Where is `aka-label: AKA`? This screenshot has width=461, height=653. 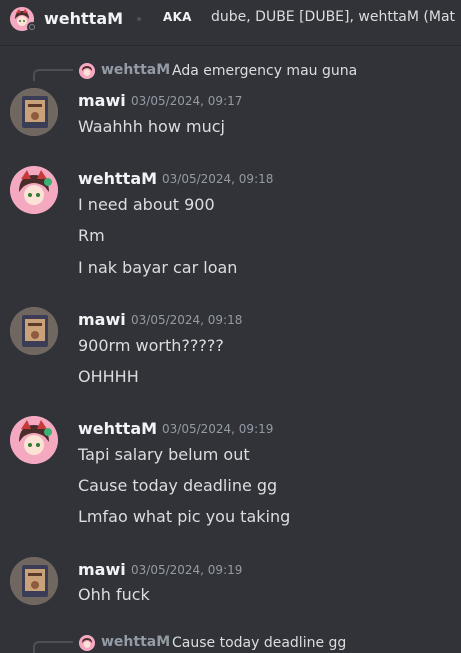
aka-label: AKA is located at coordinates (177, 17).